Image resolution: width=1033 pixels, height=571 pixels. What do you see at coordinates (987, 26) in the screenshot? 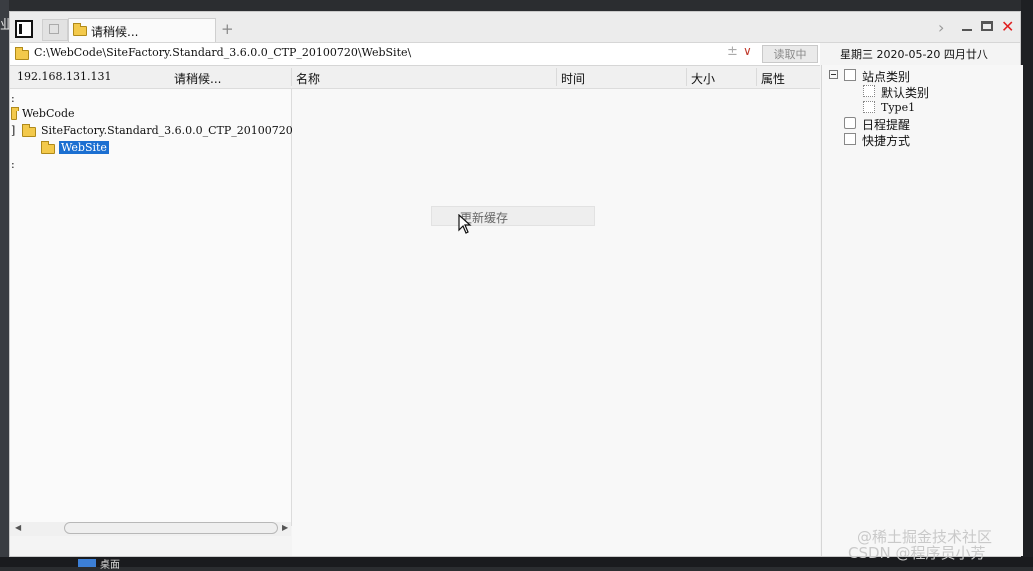
I see `maximize-icon` at bounding box center [987, 26].